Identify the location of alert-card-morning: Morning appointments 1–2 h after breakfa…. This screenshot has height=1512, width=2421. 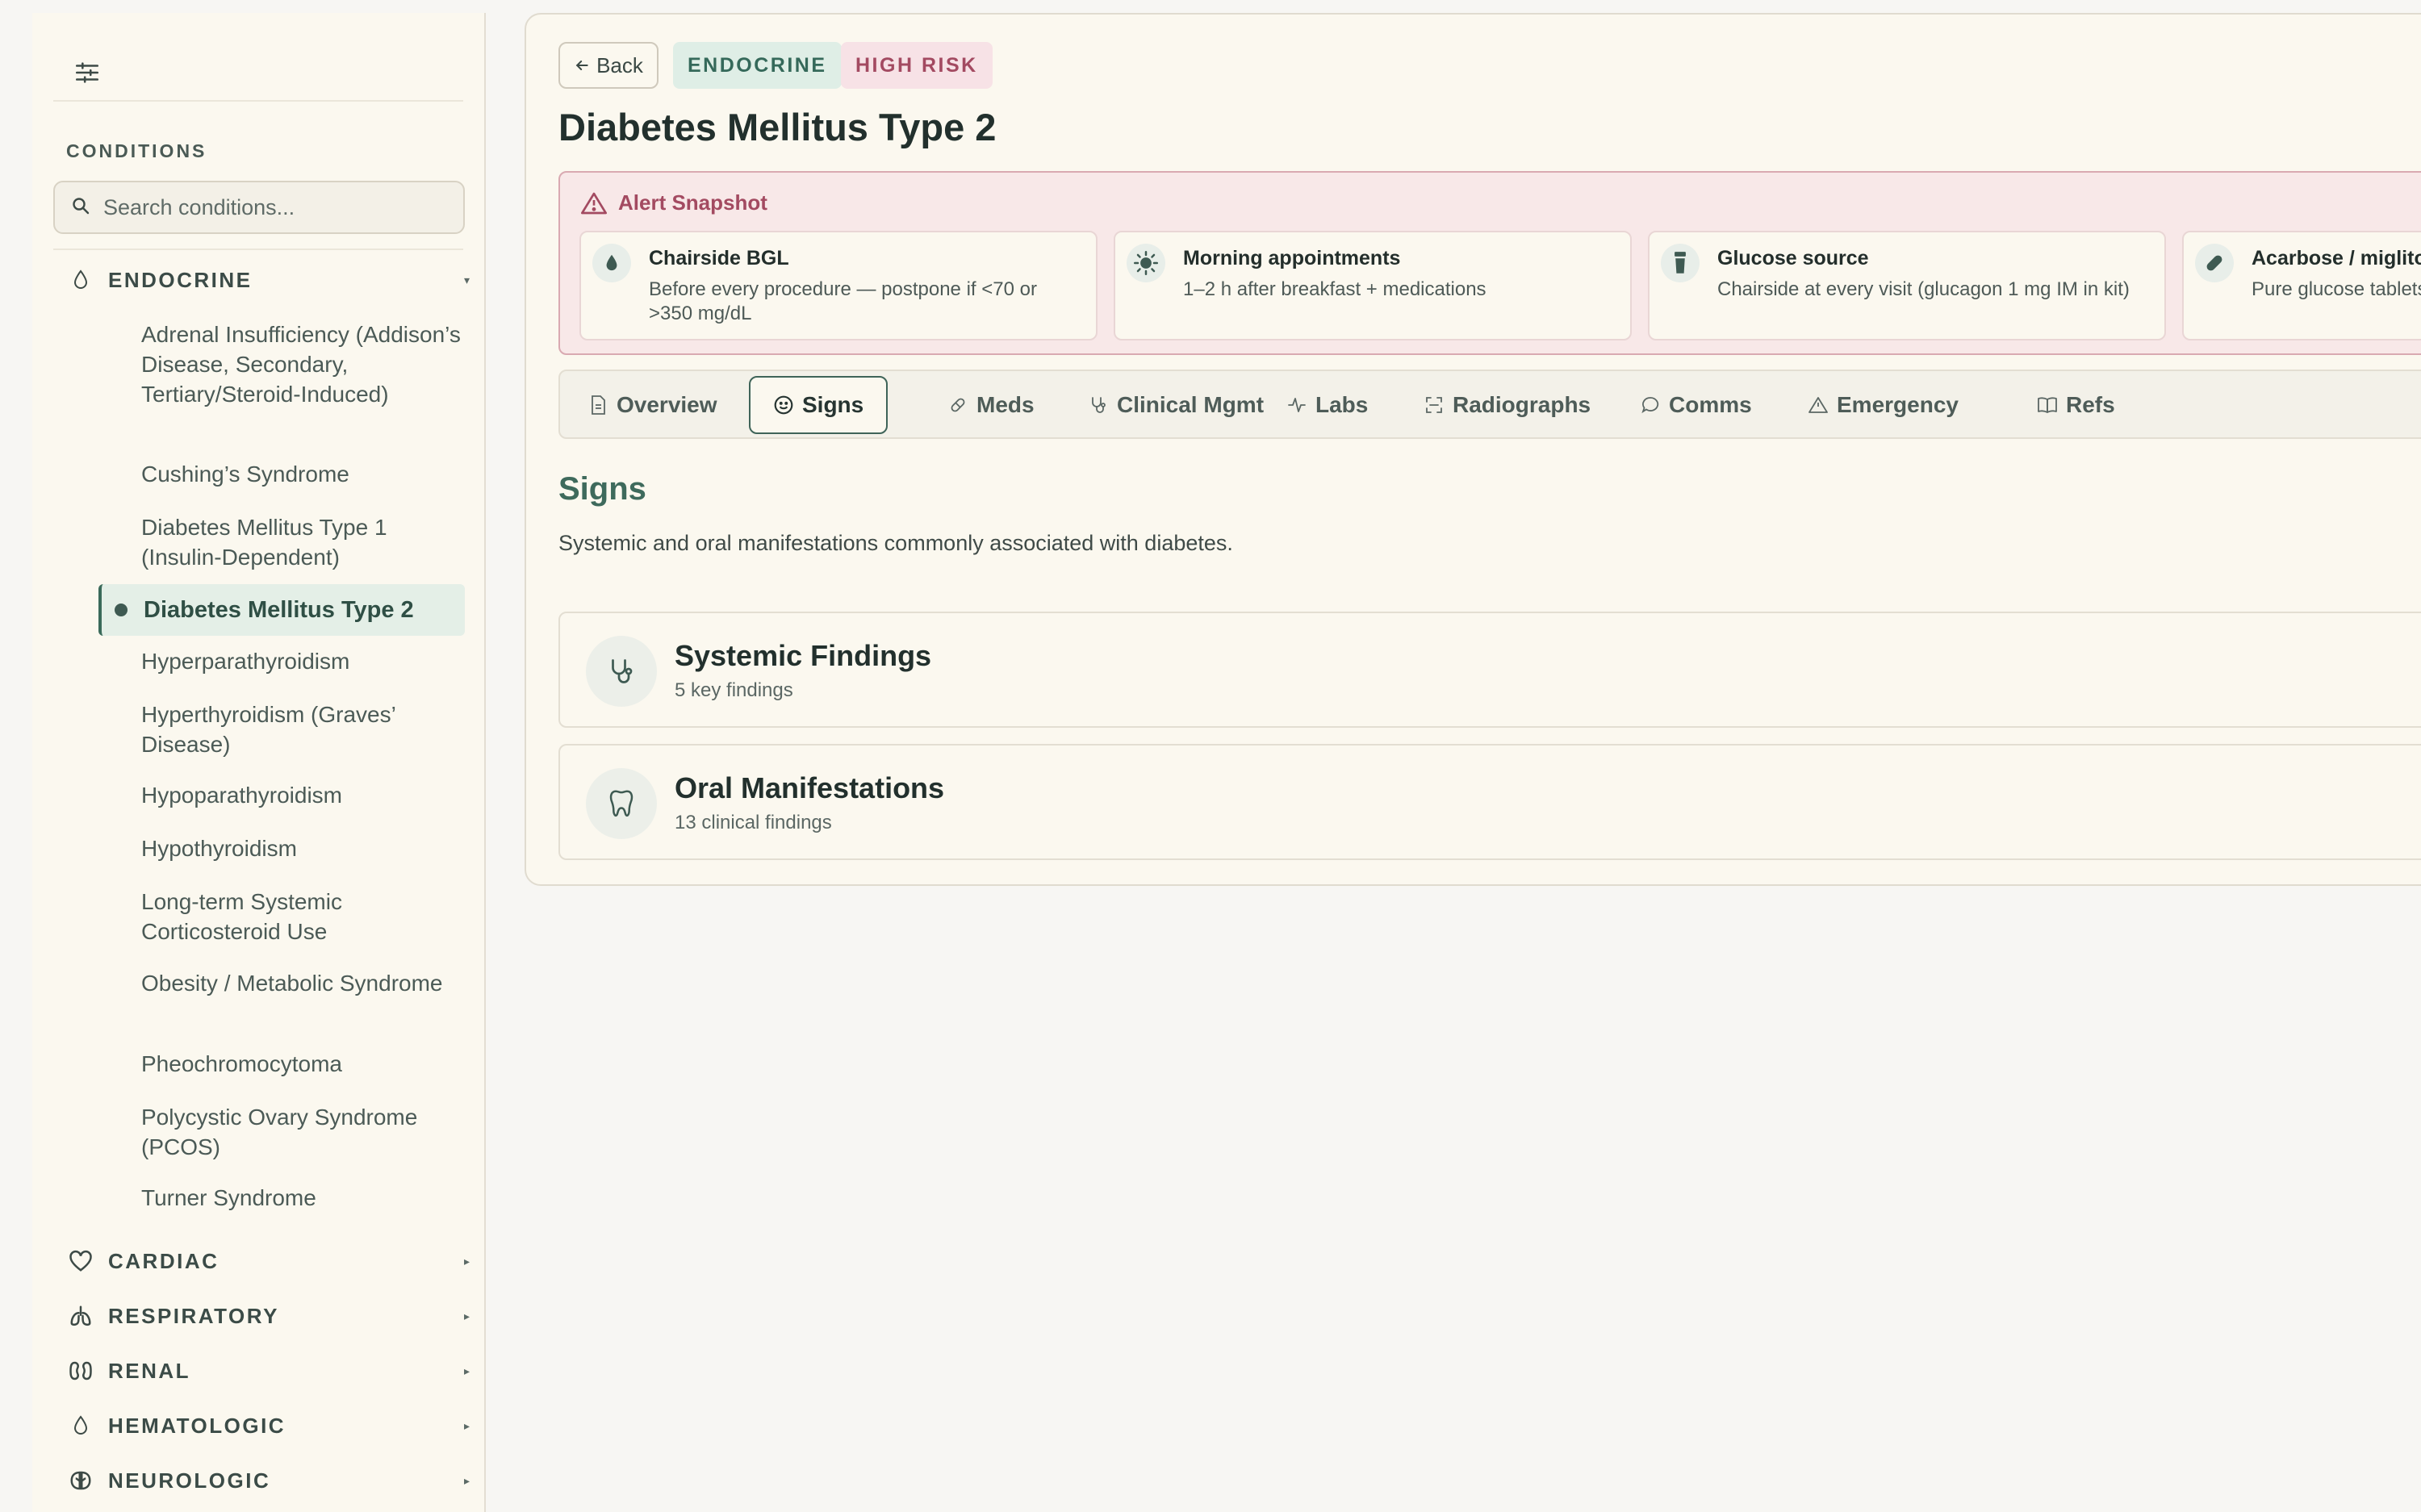
(1373, 285).